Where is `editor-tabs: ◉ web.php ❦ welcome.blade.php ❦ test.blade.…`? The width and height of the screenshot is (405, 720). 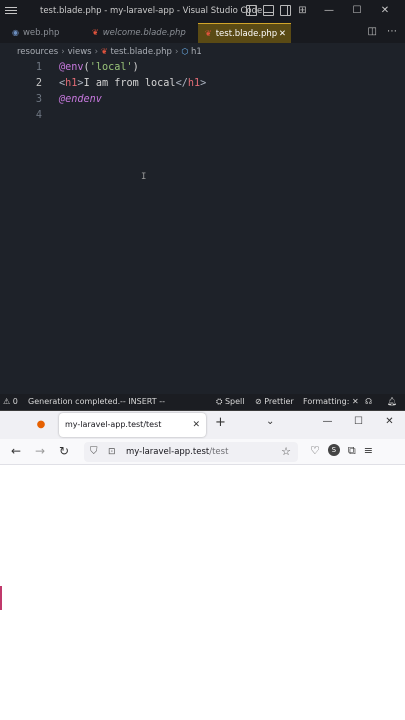 editor-tabs: ◉ web.php ❦ welcome.blade.php ❦ test.blade.… is located at coordinates (202, 33).